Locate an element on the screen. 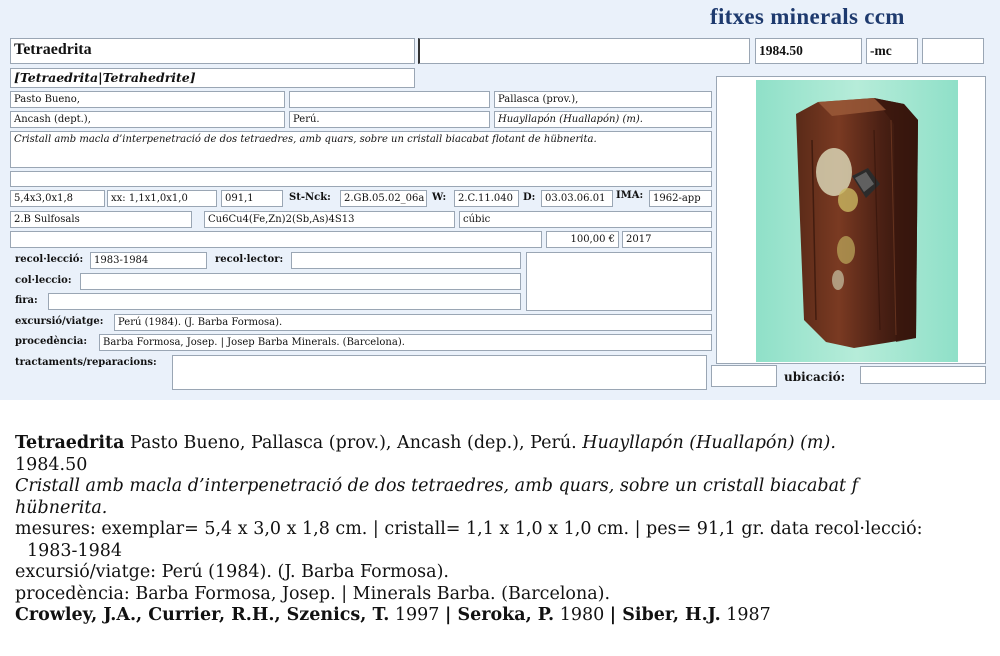 The width and height of the screenshot is (1000, 656). locality-2-field is located at coordinates (389, 99).